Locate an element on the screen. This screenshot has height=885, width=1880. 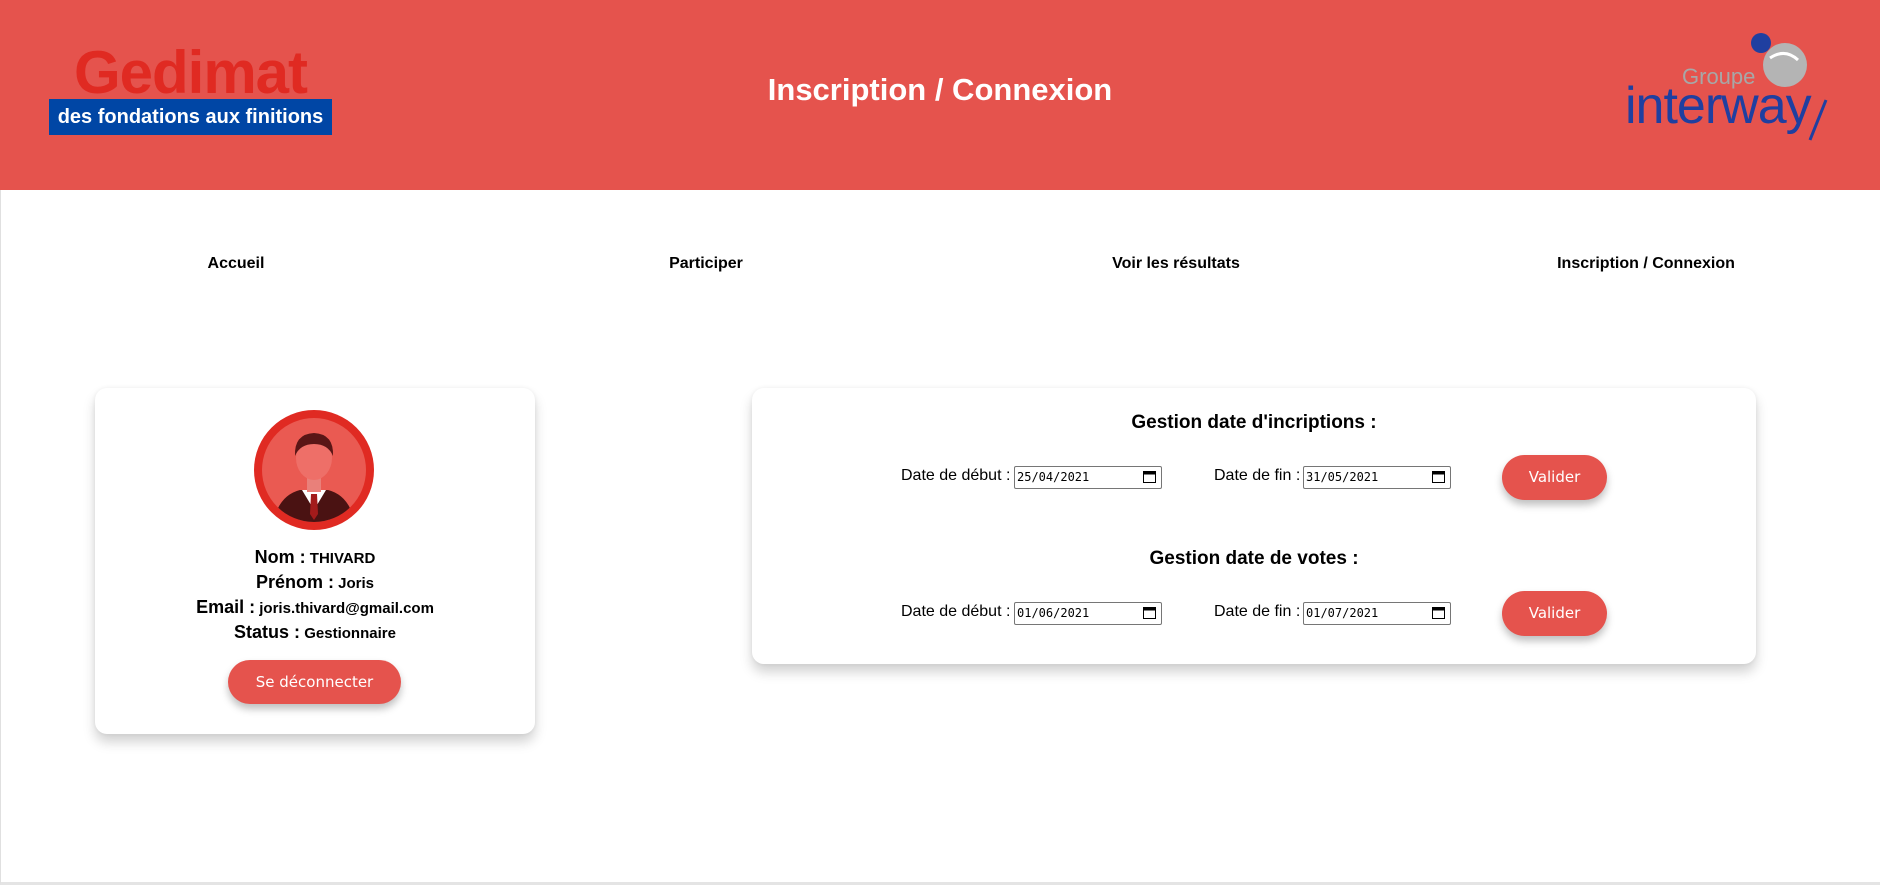
profile-prenom-value: Joris is located at coordinates (356, 583).